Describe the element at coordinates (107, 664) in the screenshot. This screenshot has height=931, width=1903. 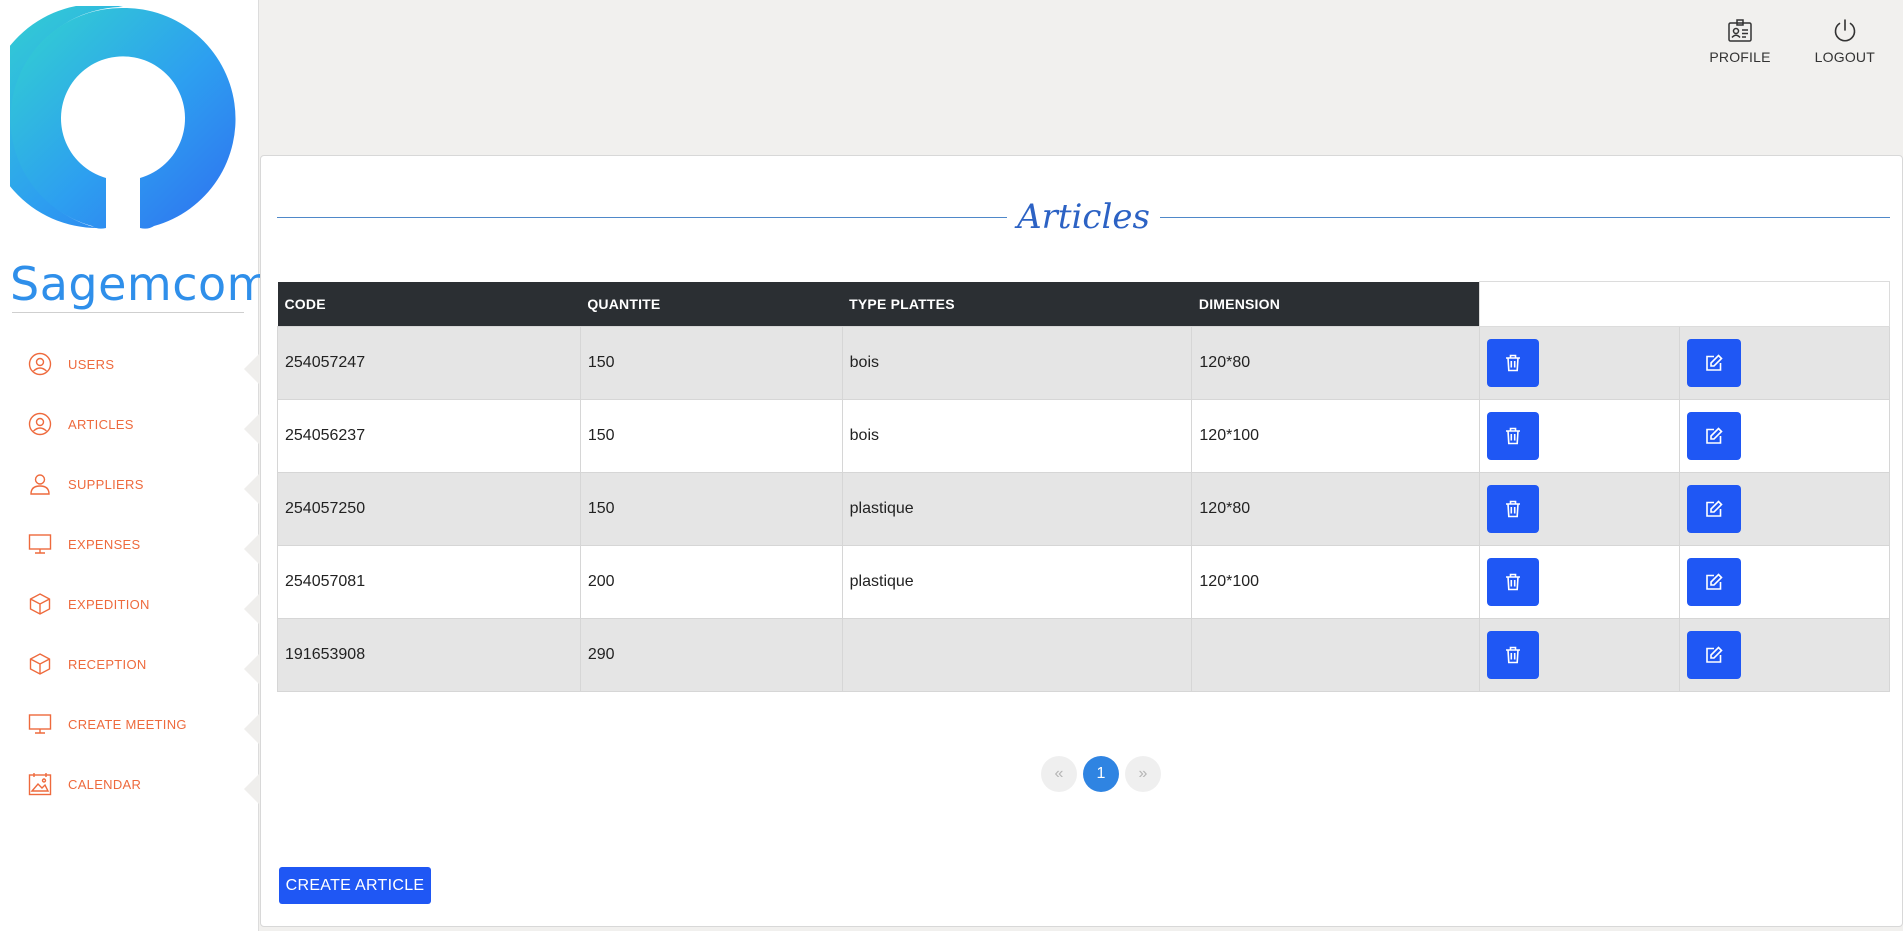
I see `sidebar-item-label: RECEPTION` at that location.